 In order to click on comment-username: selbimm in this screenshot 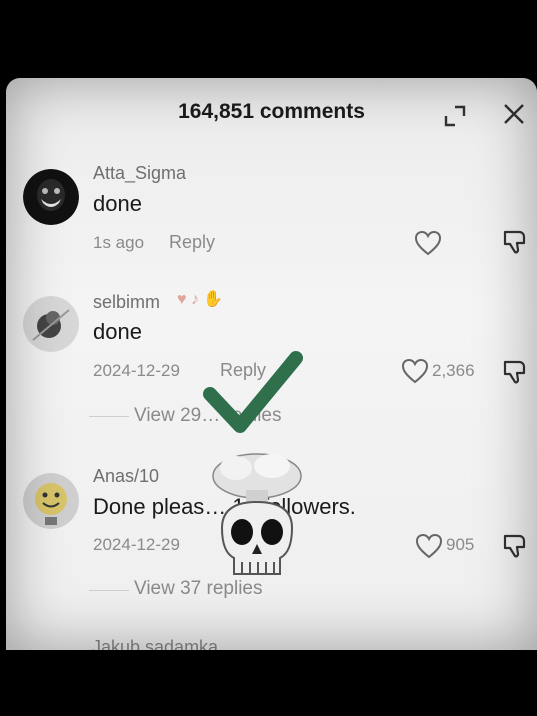, I will do `click(126, 302)`.